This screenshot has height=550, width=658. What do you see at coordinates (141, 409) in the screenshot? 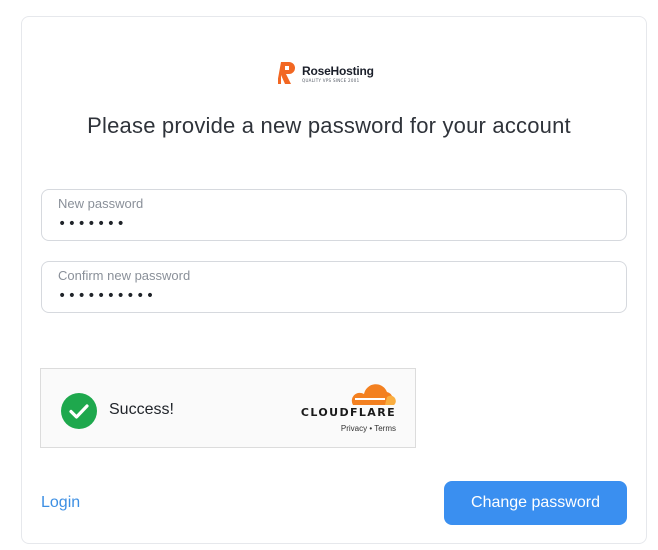
I see `captcha-status: Success!` at bounding box center [141, 409].